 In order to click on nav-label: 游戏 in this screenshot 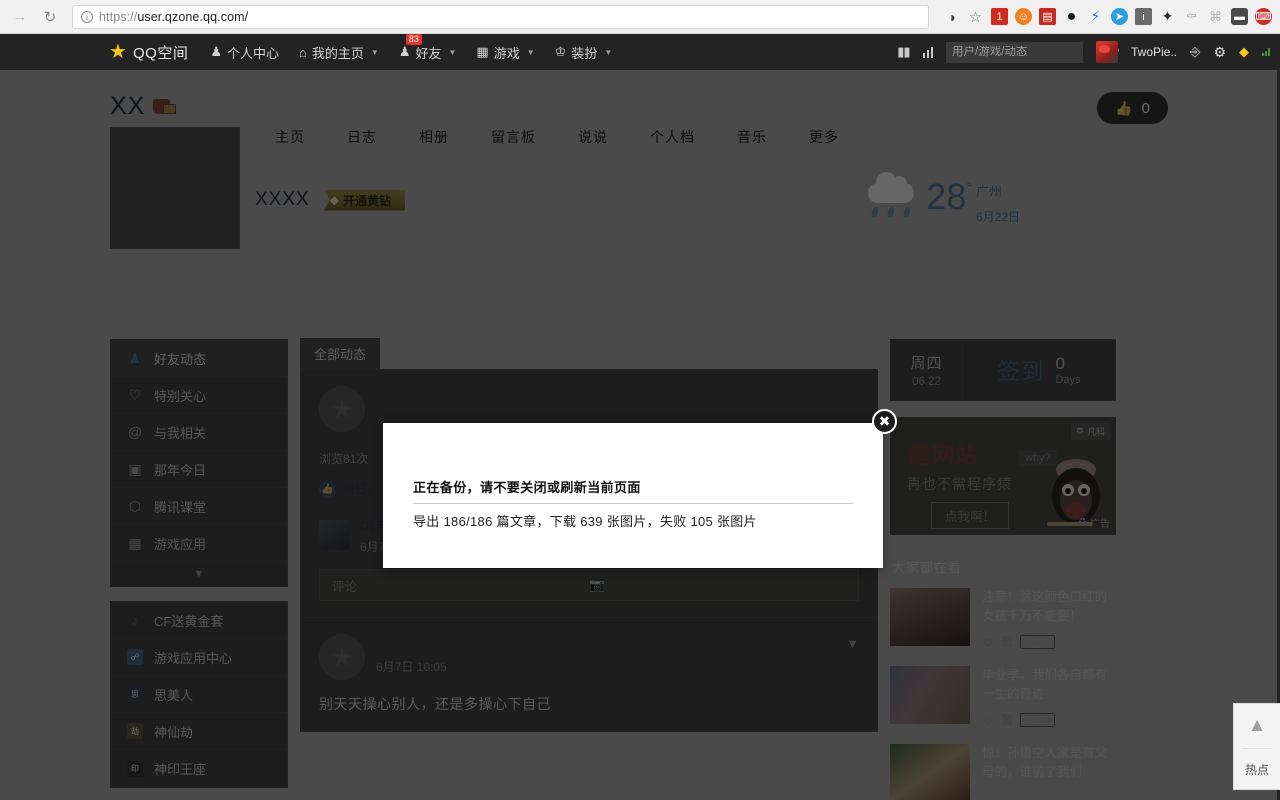, I will do `click(506, 53)`.